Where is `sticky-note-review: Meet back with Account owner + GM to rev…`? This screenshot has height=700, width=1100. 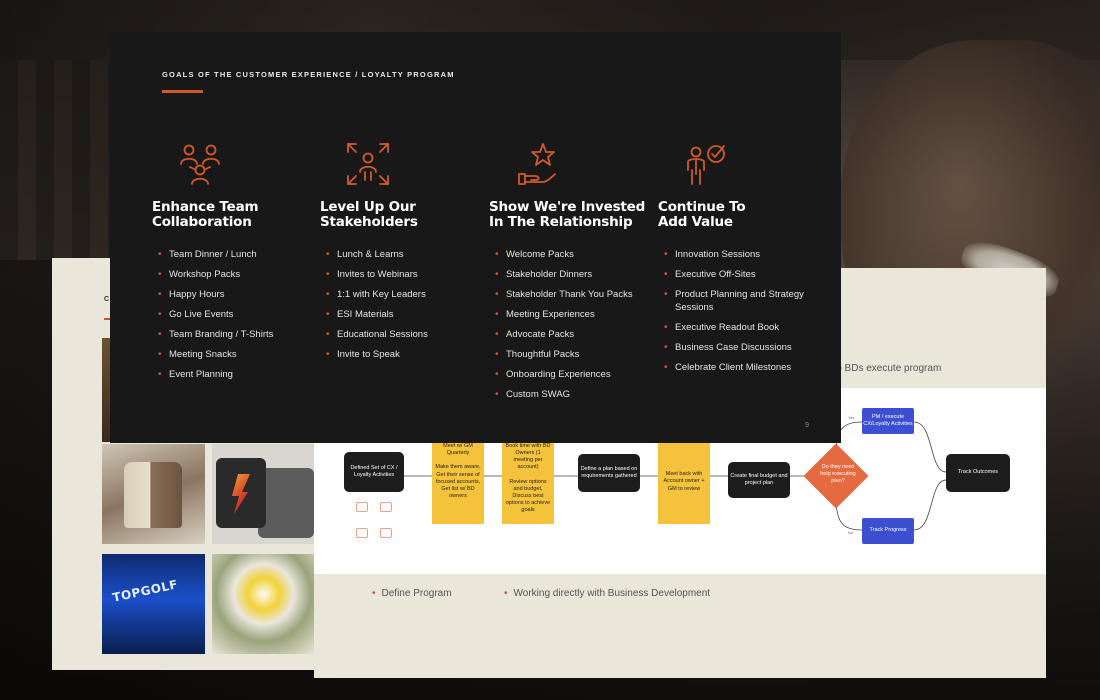 sticky-note-review: Meet back with Account owner + GM to rev… is located at coordinates (684, 482).